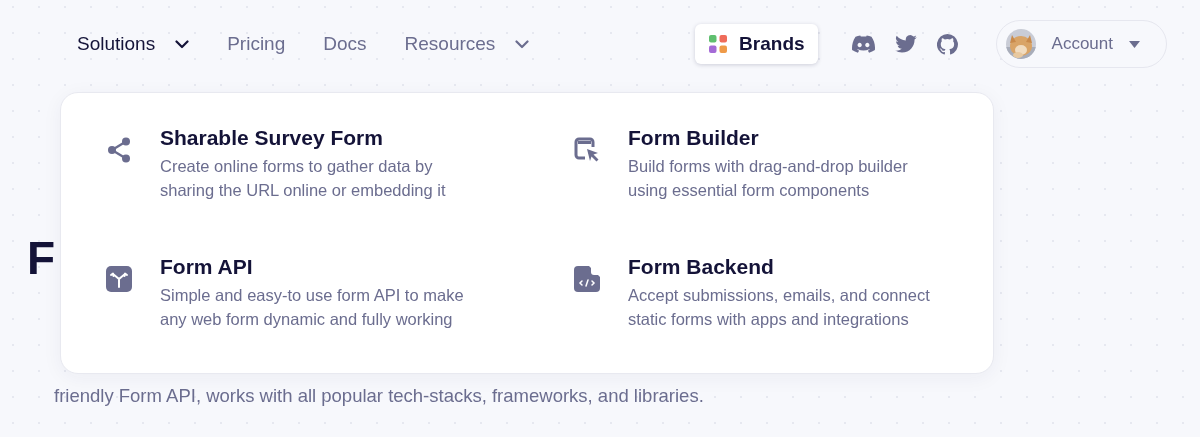 The height and width of the screenshot is (437, 1200). I want to click on hero-text: friendly Form API, works with all popular tech-stacks, frameworks, and libraries., so click(378, 396).